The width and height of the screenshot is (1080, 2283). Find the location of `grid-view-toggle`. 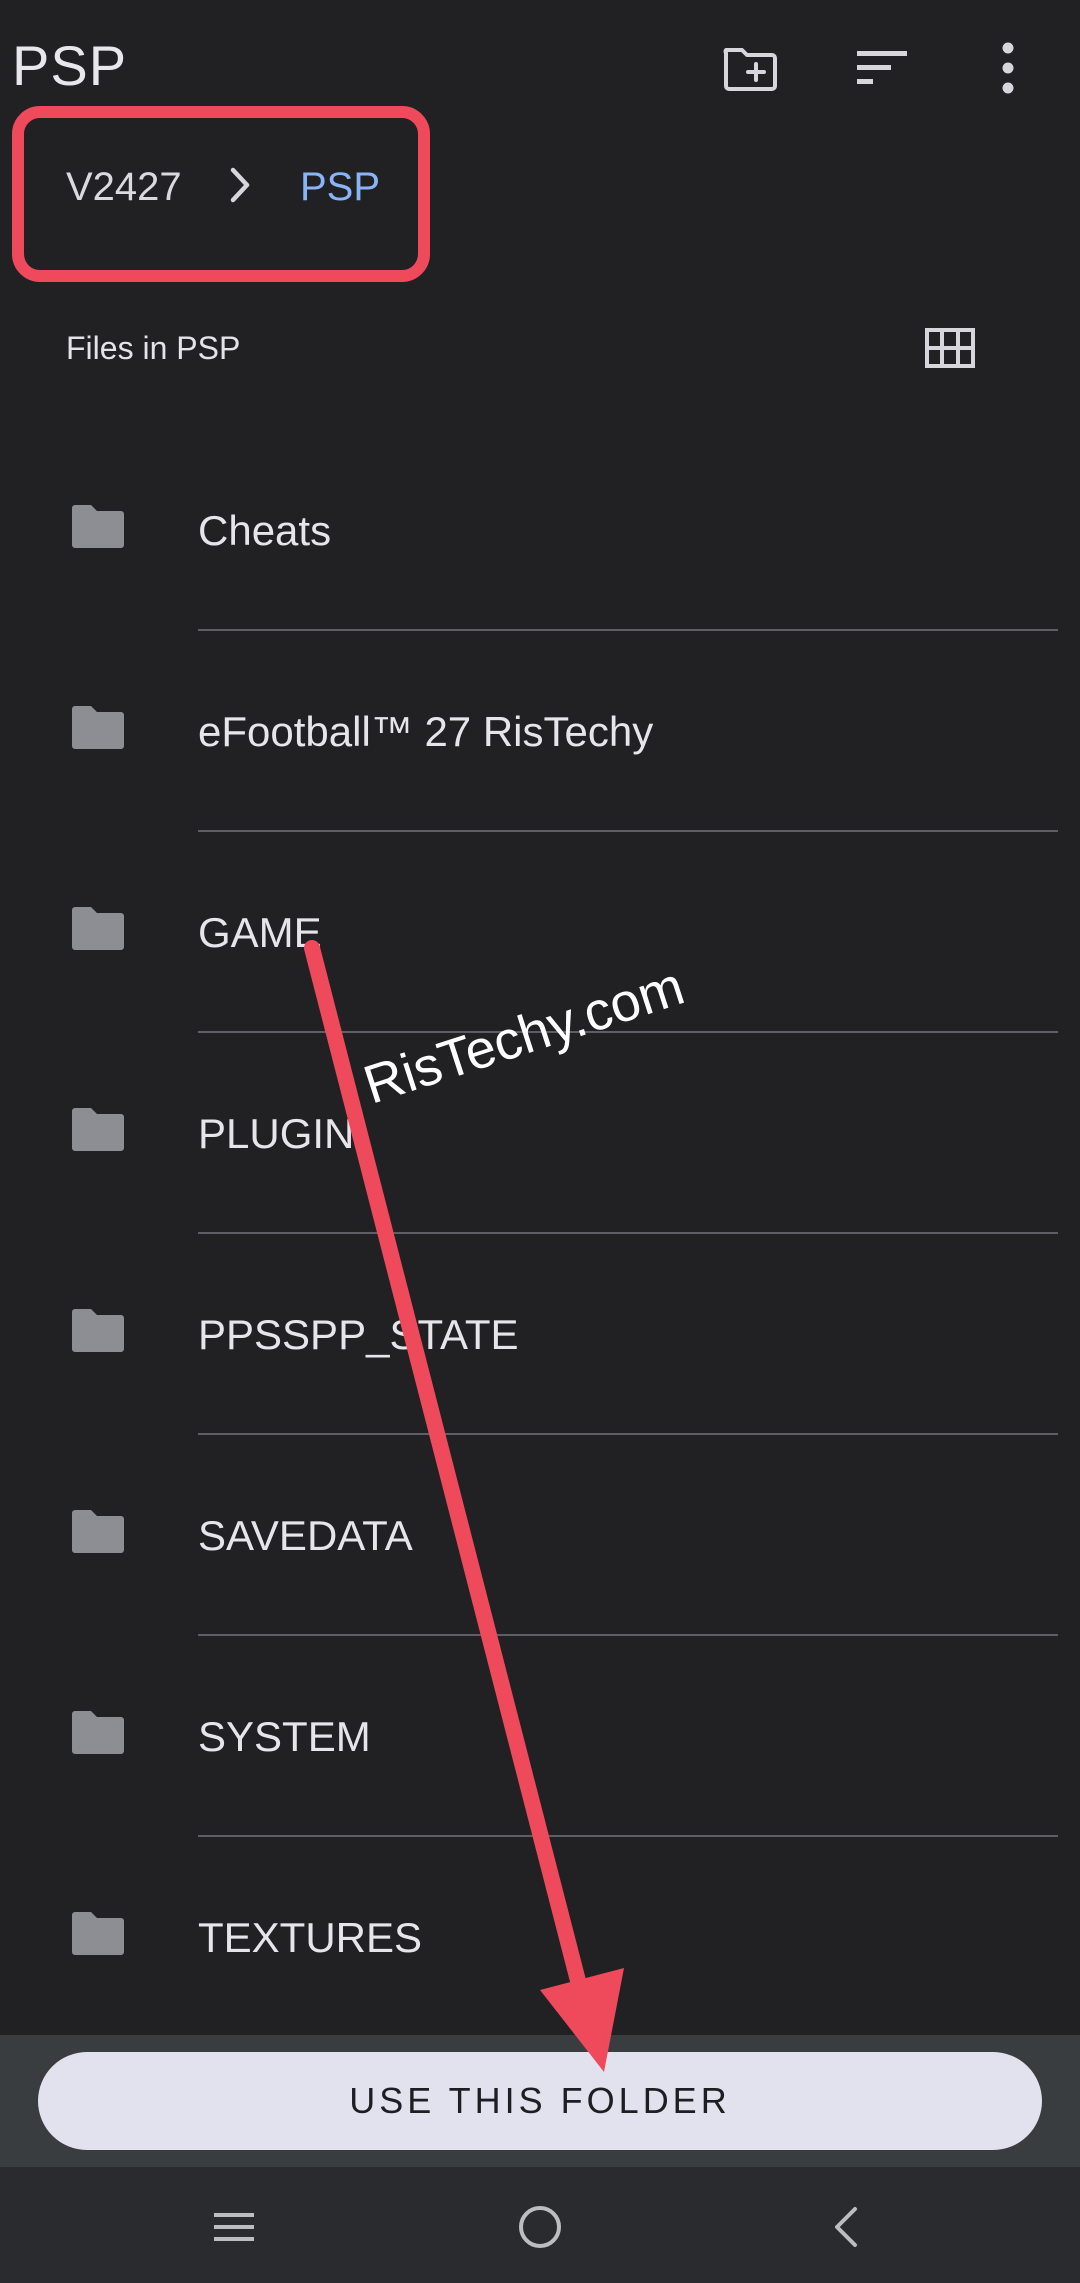

grid-view-toggle is located at coordinates (950, 348).